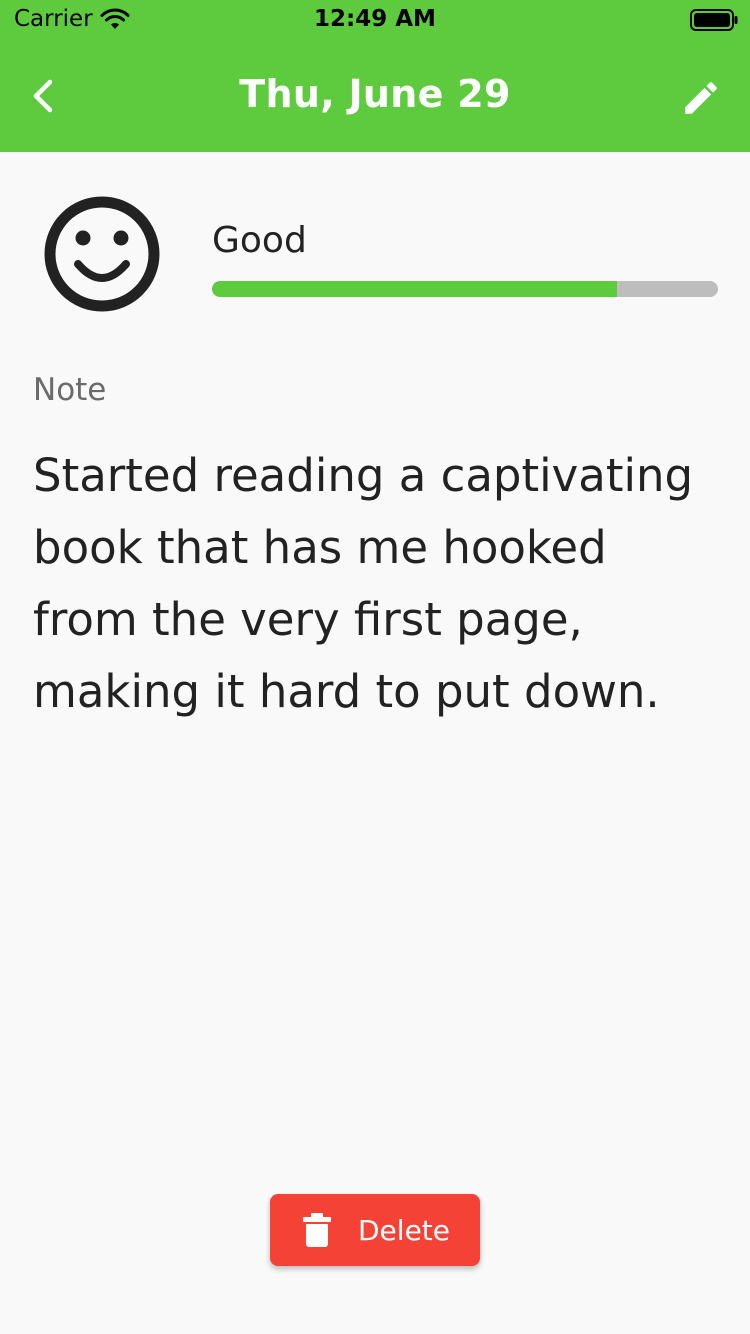 The width and height of the screenshot is (750, 1334). I want to click on clock: 12:49 AM, so click(375, 19).